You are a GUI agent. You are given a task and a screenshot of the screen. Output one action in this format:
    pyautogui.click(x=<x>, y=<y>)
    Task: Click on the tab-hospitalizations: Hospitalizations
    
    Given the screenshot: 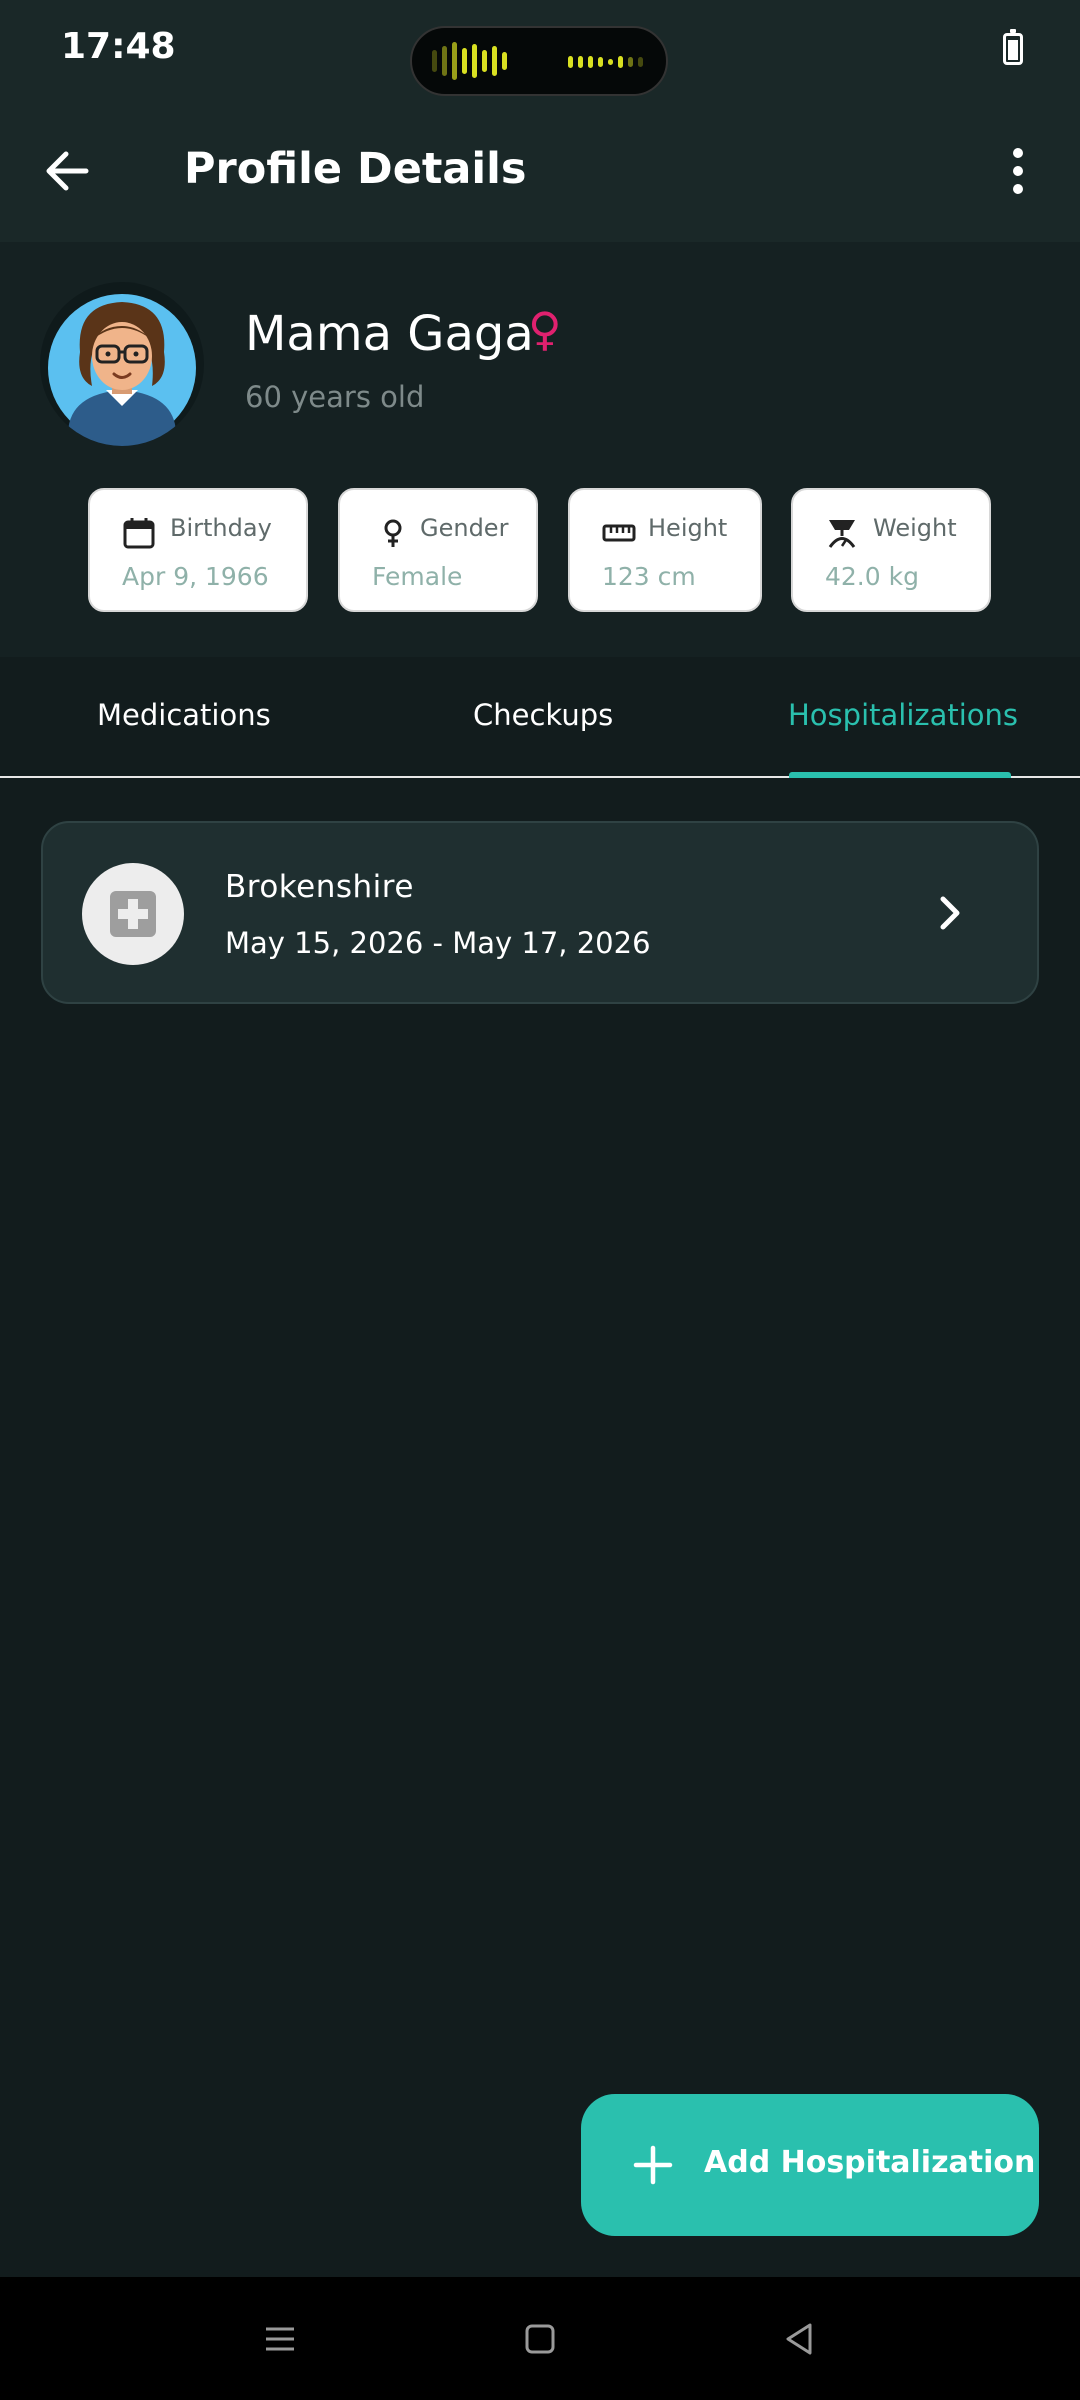 What is the action you would take?
    pyautogui.click(x=903, y=715)
    